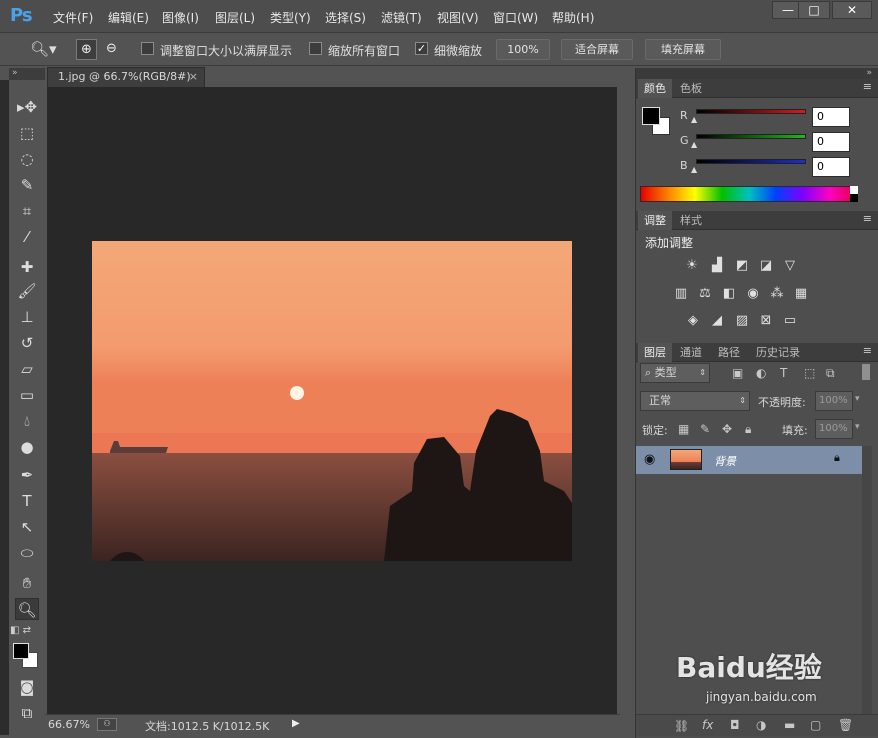 The image size is (878, 738). What do you see at coordinates (681, 726) in the screenshot?
I see `link-layers-icon: ⛓︎` at bounding box center [681, 726].